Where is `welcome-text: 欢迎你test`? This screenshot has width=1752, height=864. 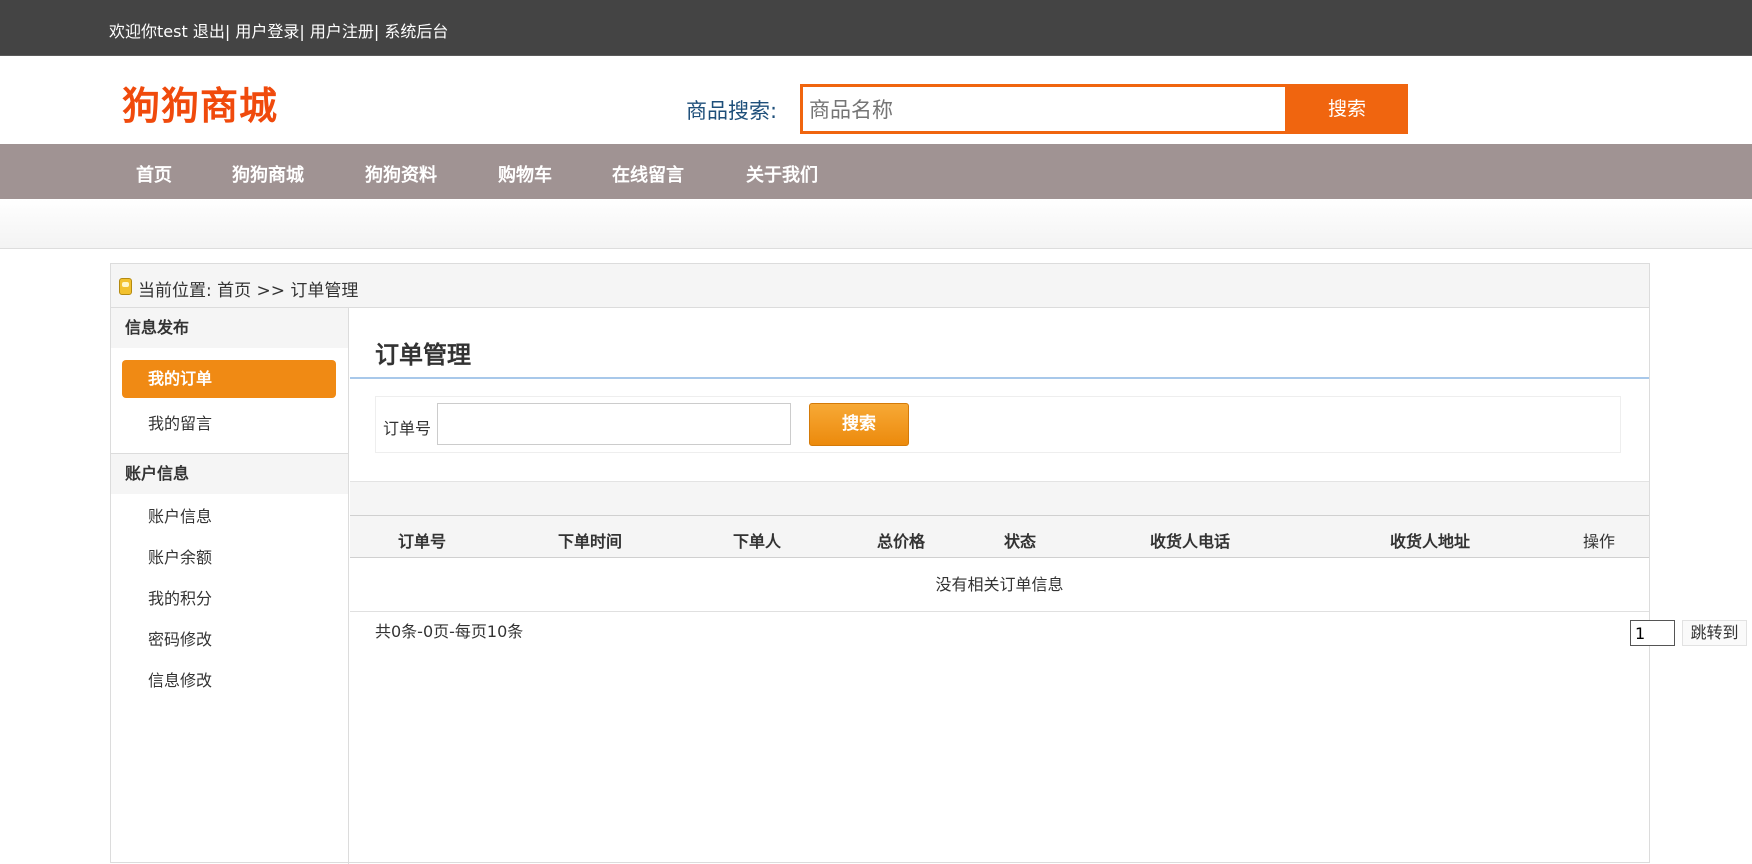
welcome-text: 欢迎你test is located at coordinates (148, 31).